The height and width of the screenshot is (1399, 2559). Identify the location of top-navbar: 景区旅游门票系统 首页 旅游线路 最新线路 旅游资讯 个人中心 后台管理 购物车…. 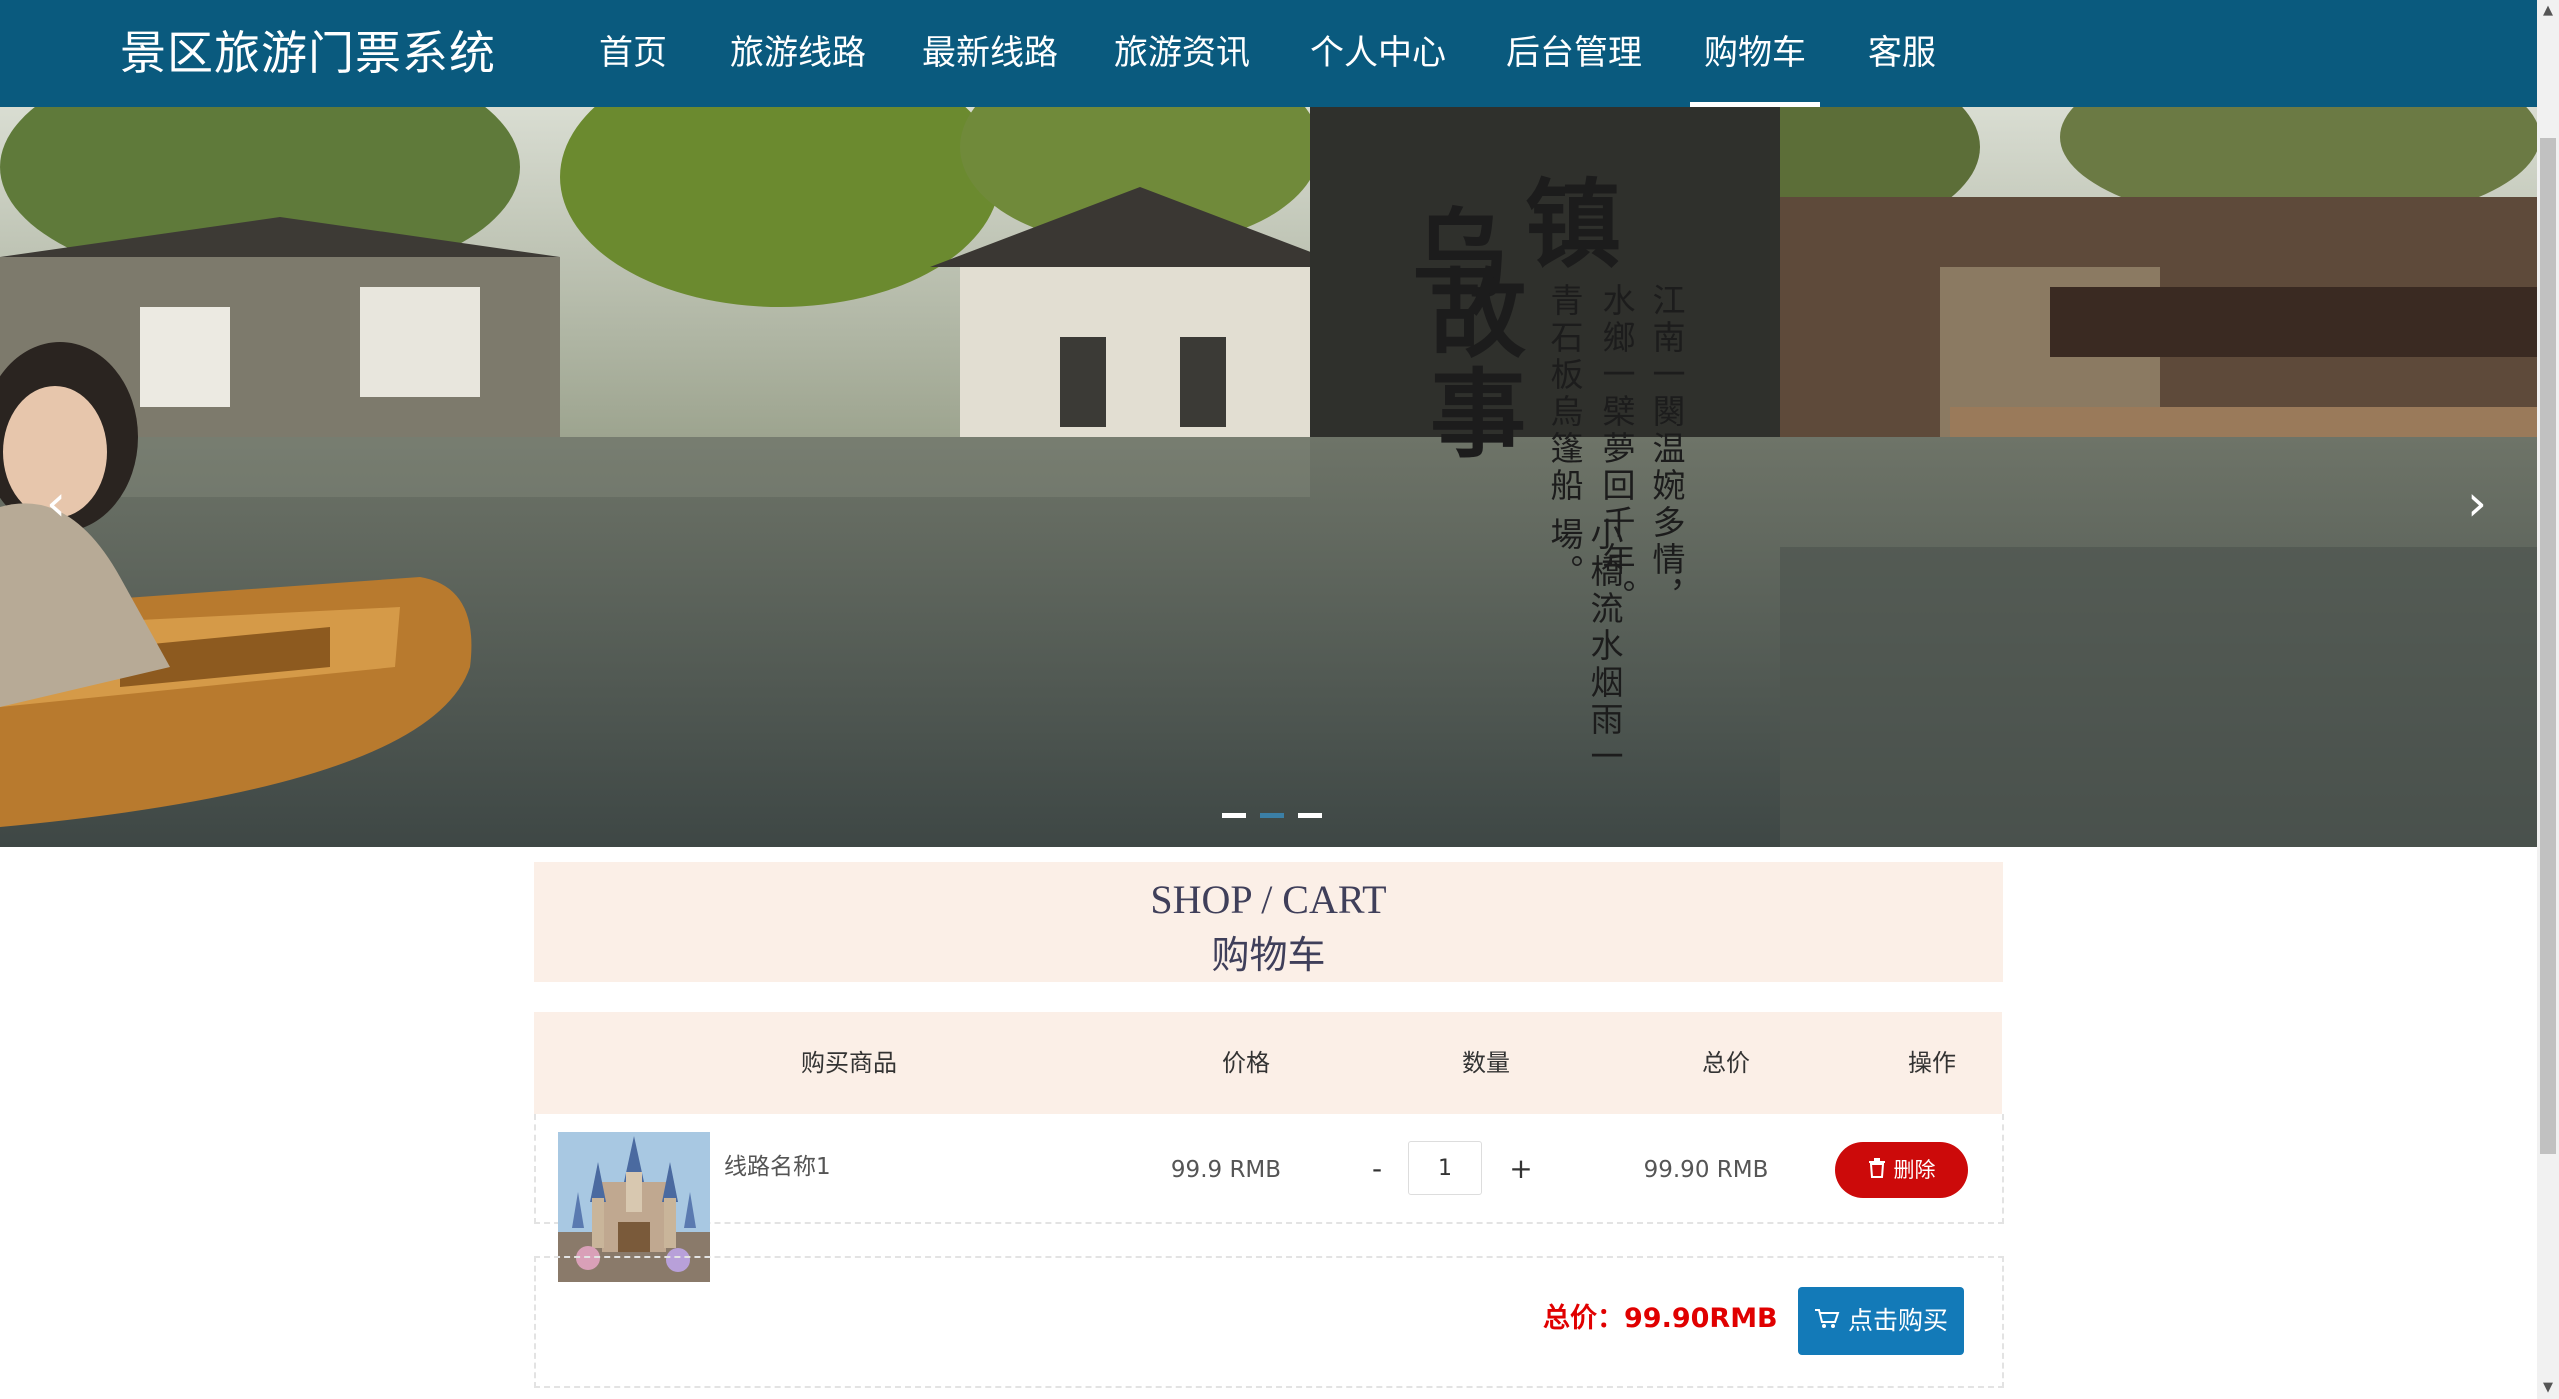
(1268, 53).